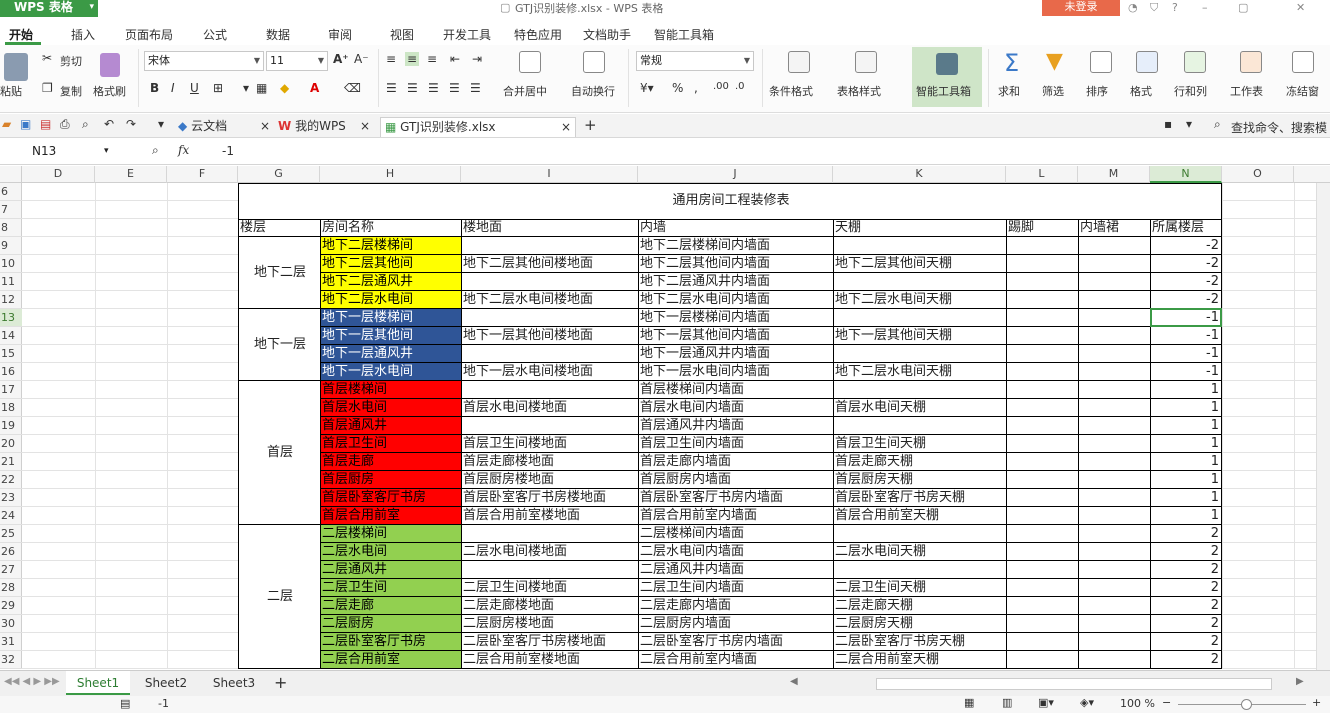 This screenshot has width=1330, height=713. What do you see at coordinates (1186, 317) in the screenshot?
I see `active-cell-outline` at bounding box center [1186, 317].